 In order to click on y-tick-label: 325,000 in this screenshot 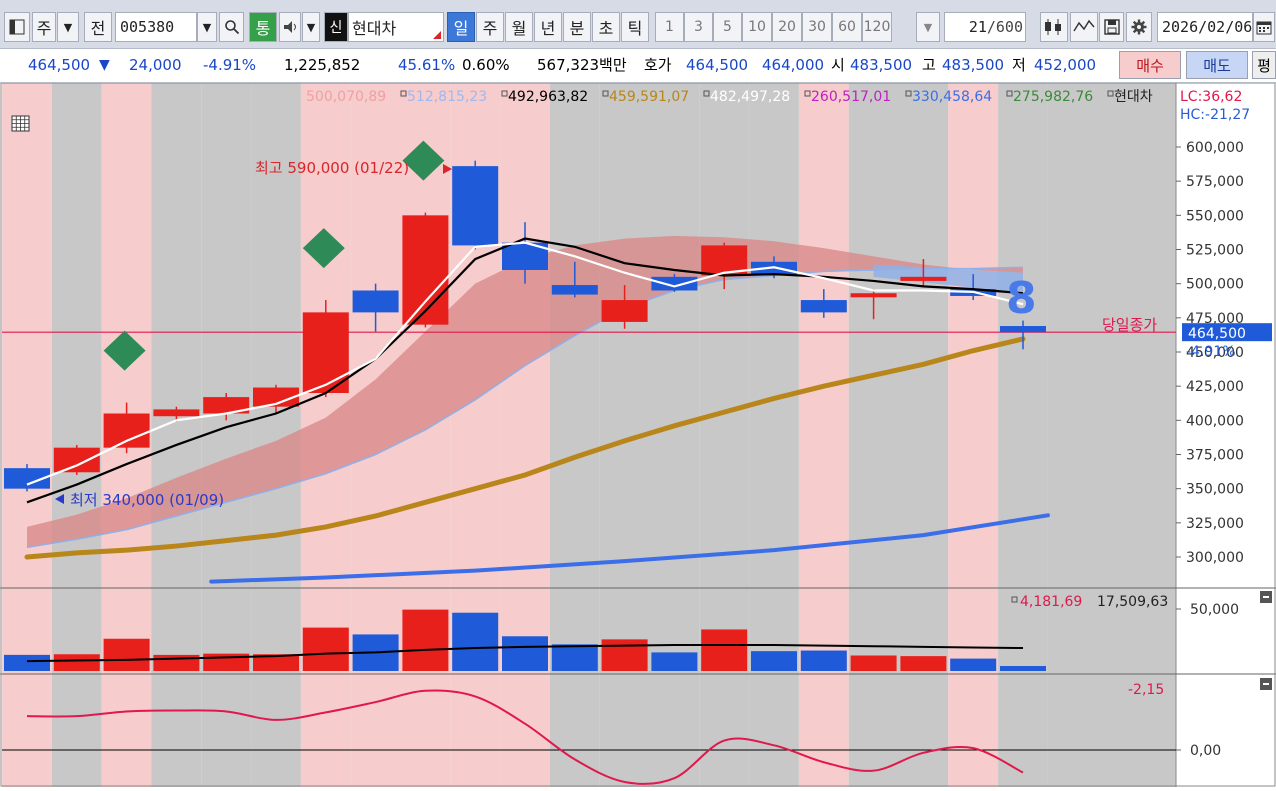, I will do `click(1215, 524)`.